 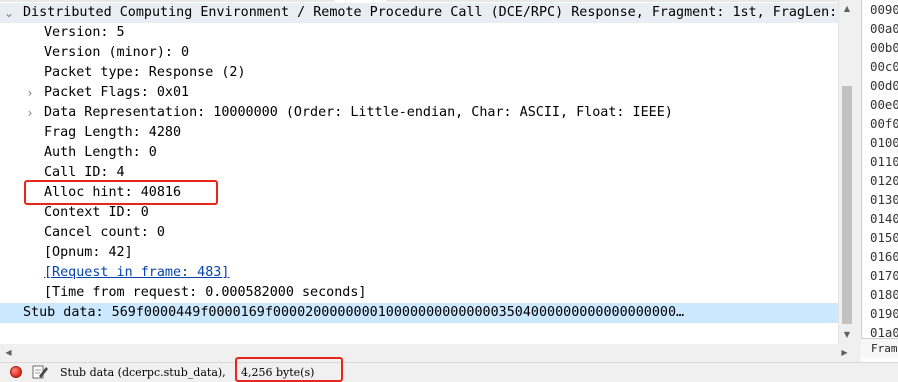 What do you see at coordinates (884, 331) in the screenshot?
I see `hex-offset: 01a0` at bounding box center [884, 331].